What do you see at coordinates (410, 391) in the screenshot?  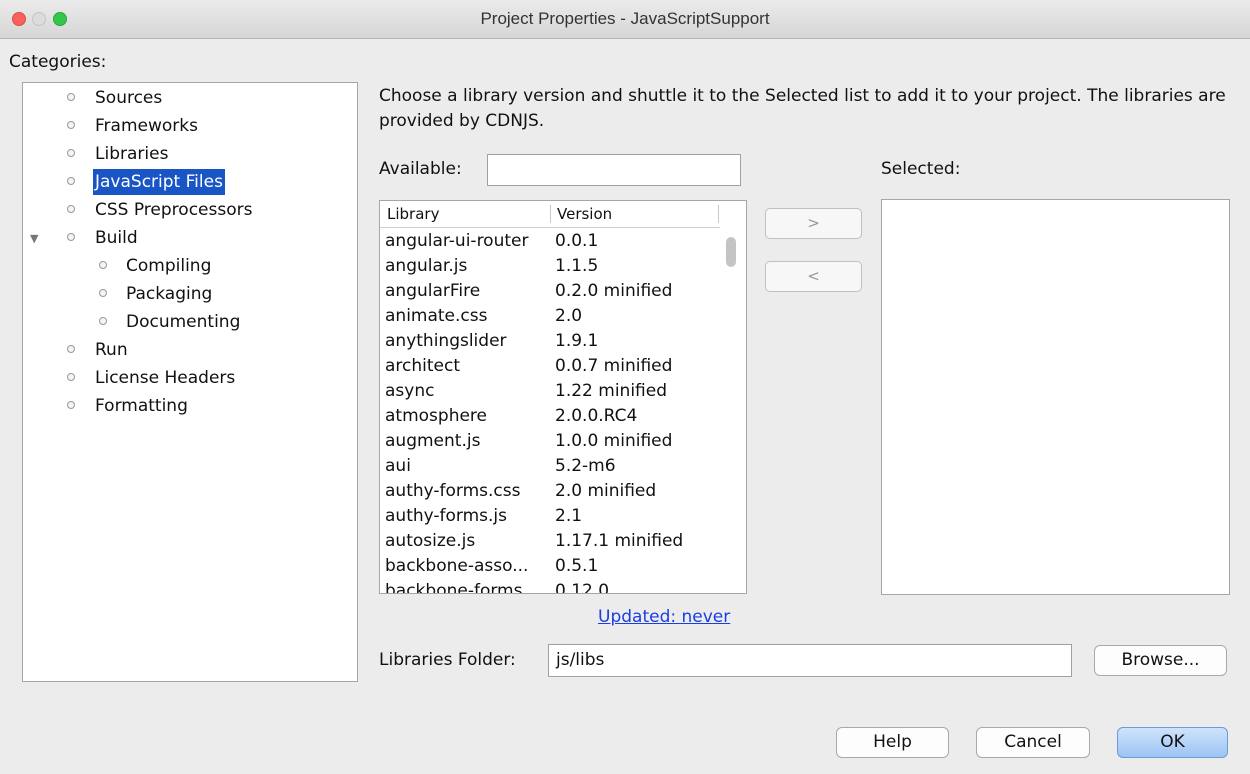 I see `library-name: async` at bounding box center [410, 391].